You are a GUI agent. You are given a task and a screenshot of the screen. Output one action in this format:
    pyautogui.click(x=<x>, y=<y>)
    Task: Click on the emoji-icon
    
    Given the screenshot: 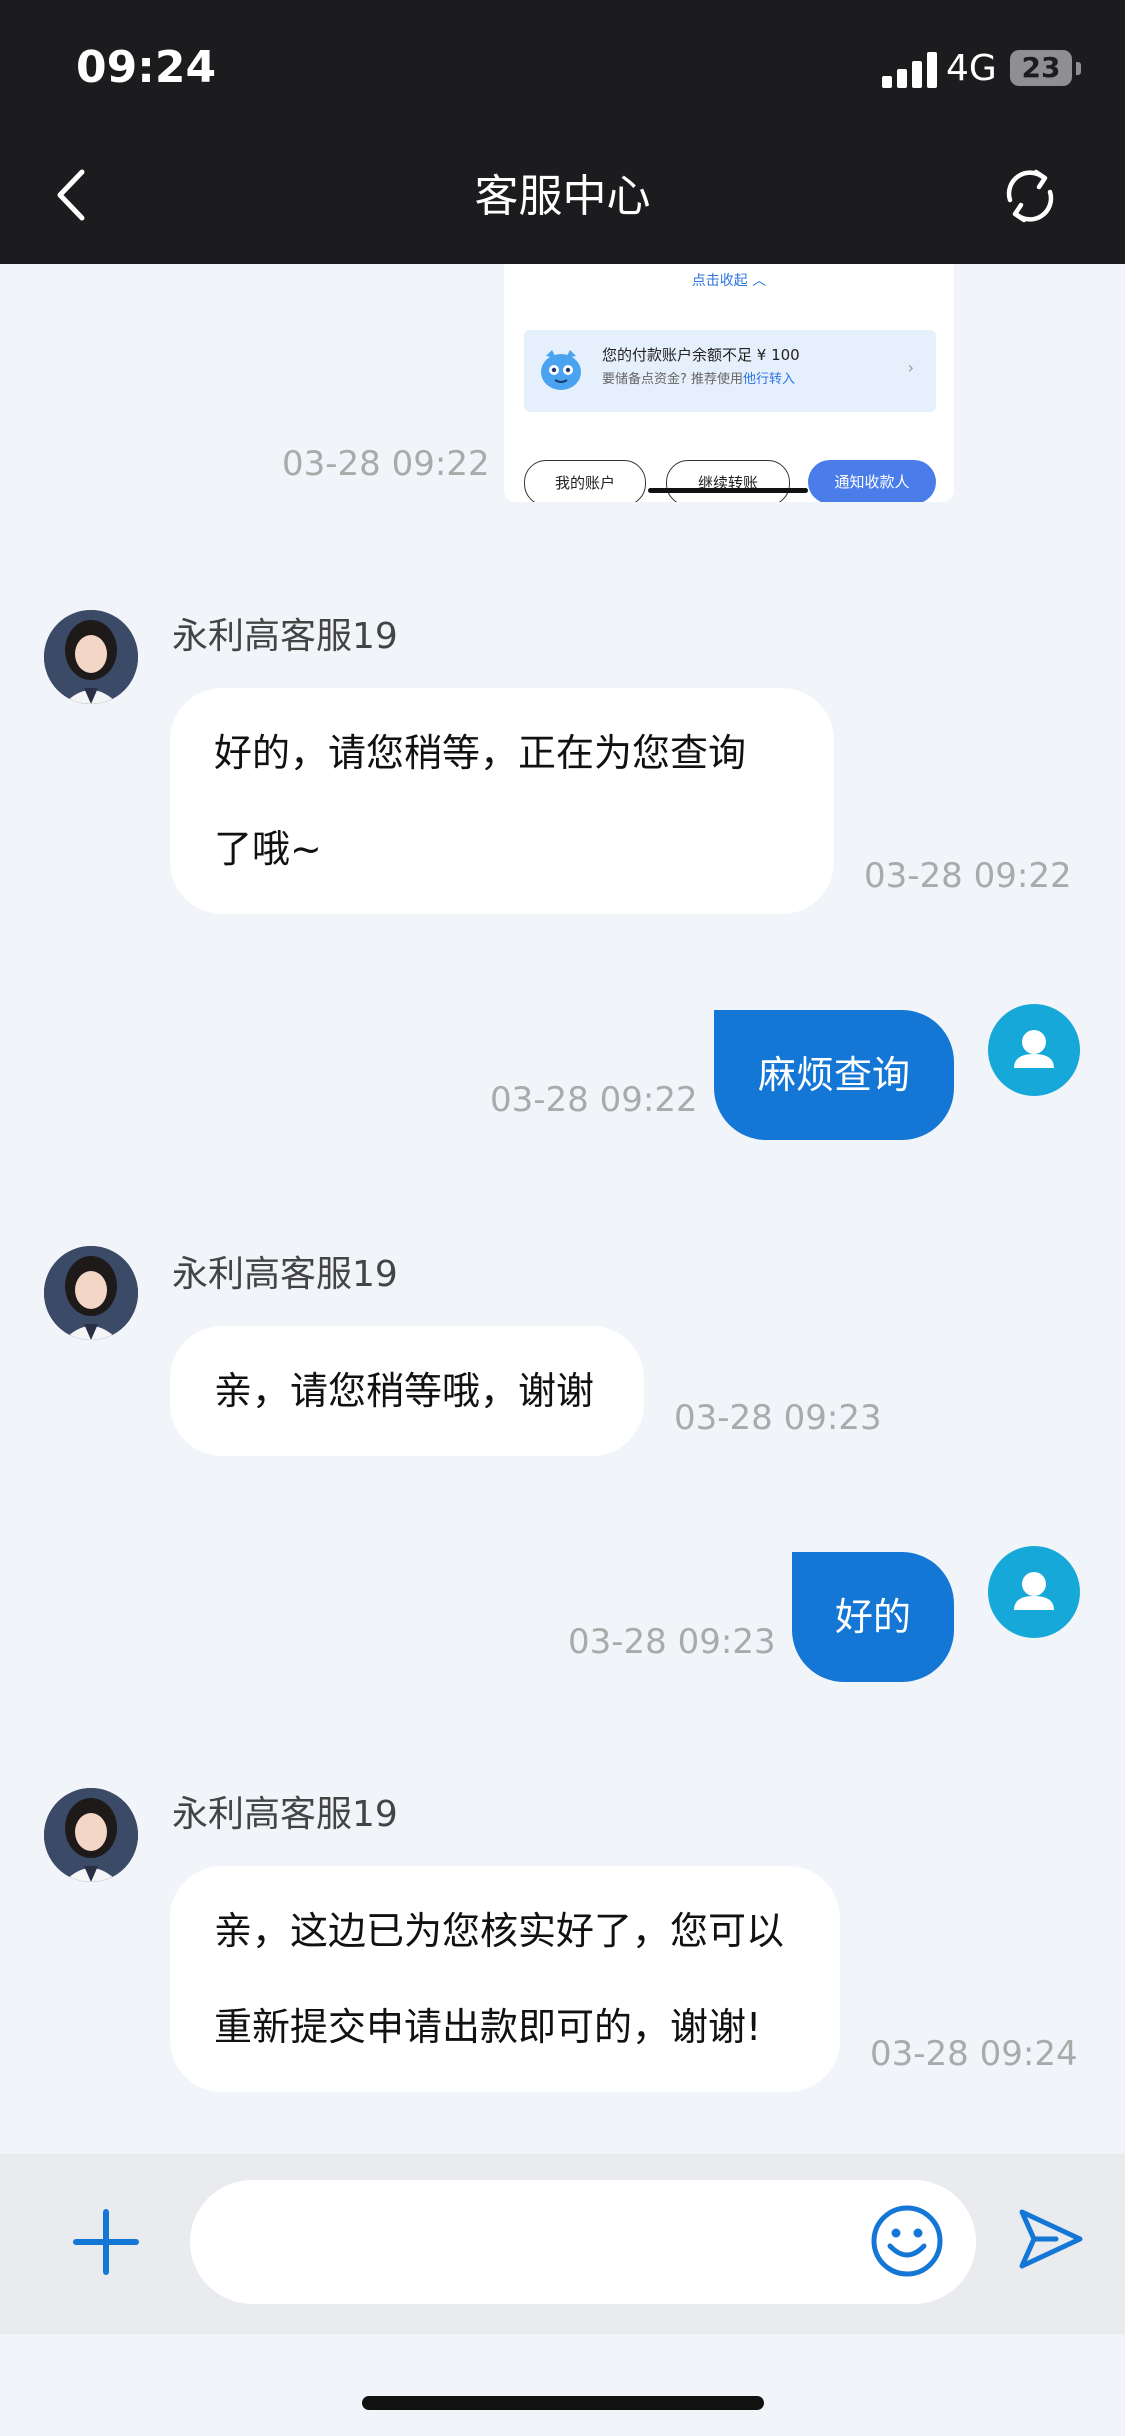 What is the action you would take?
    pyautogui.click(x=907, y=2241)
    